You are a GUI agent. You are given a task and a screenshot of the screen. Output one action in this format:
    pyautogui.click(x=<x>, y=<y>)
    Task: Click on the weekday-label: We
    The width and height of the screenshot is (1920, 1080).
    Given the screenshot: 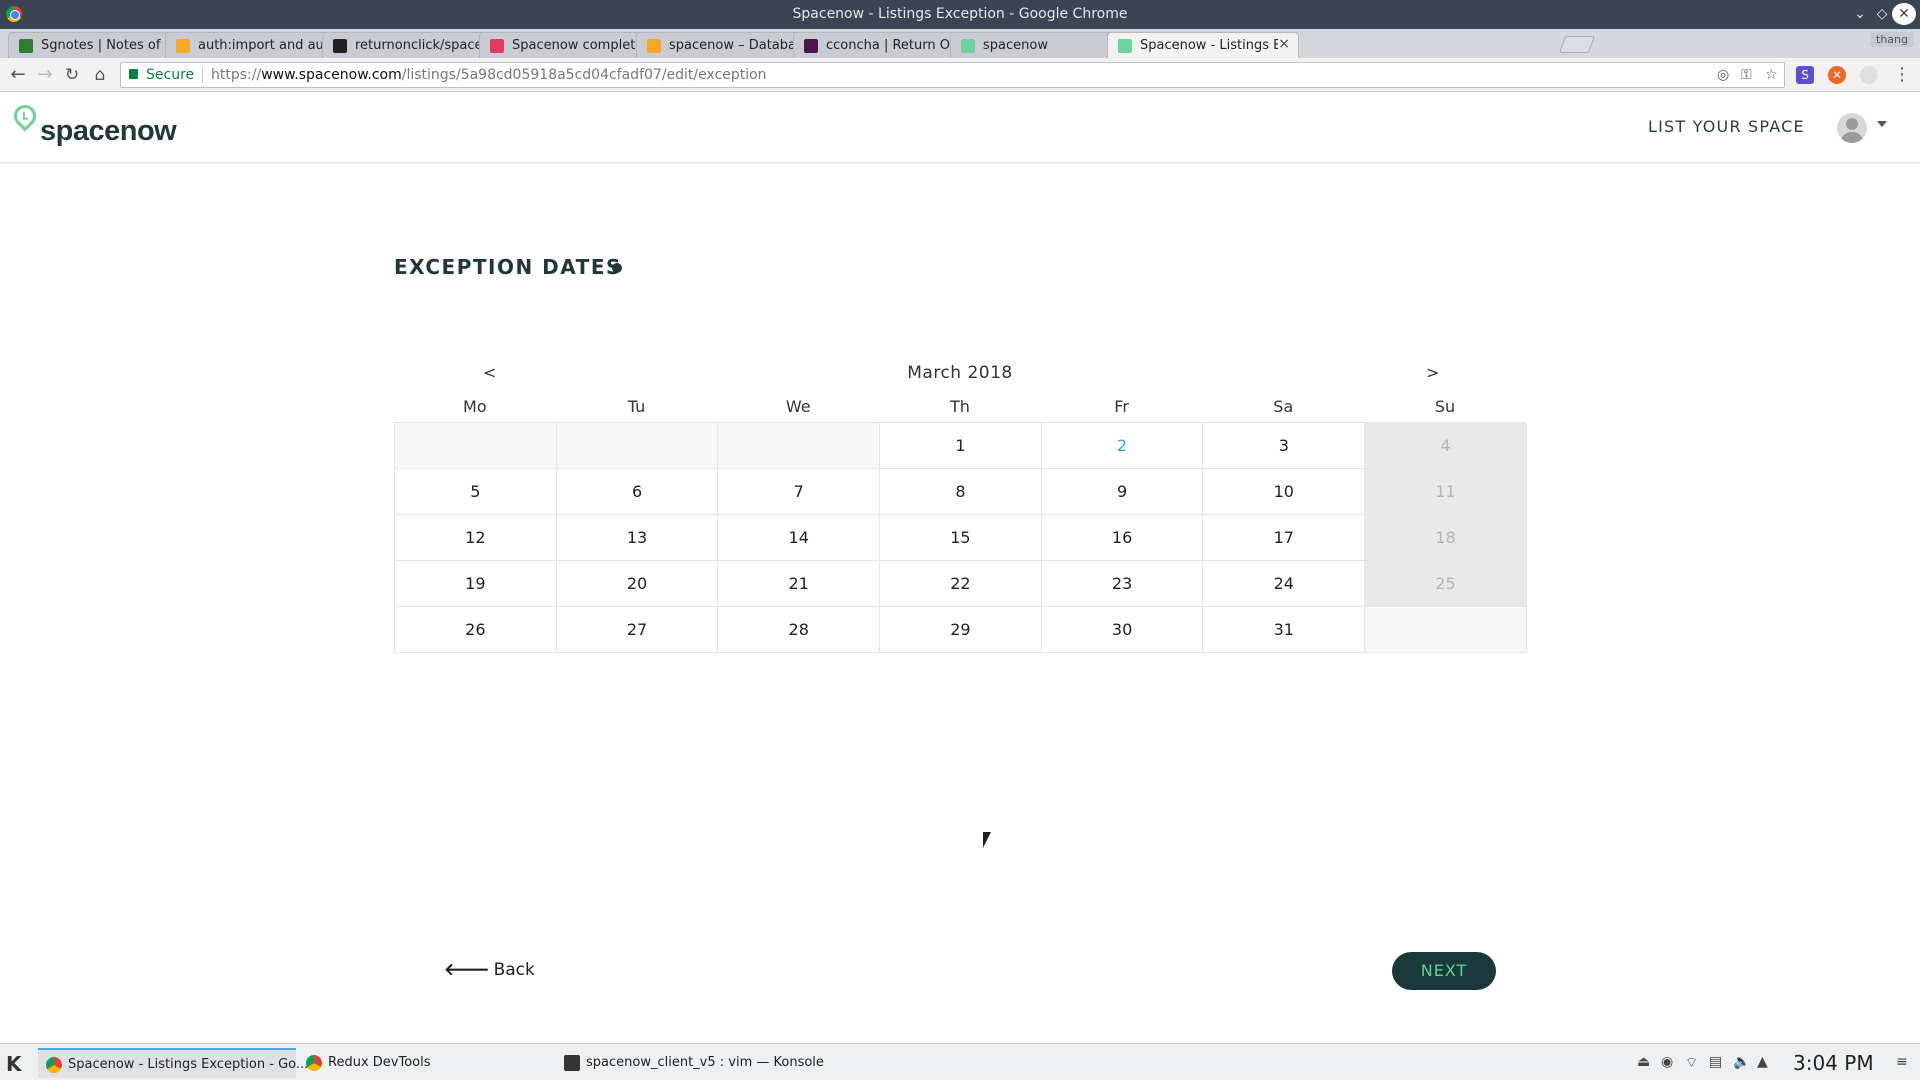 What is the action you would take?
    pyautogui.click(x=798, y=406)
    